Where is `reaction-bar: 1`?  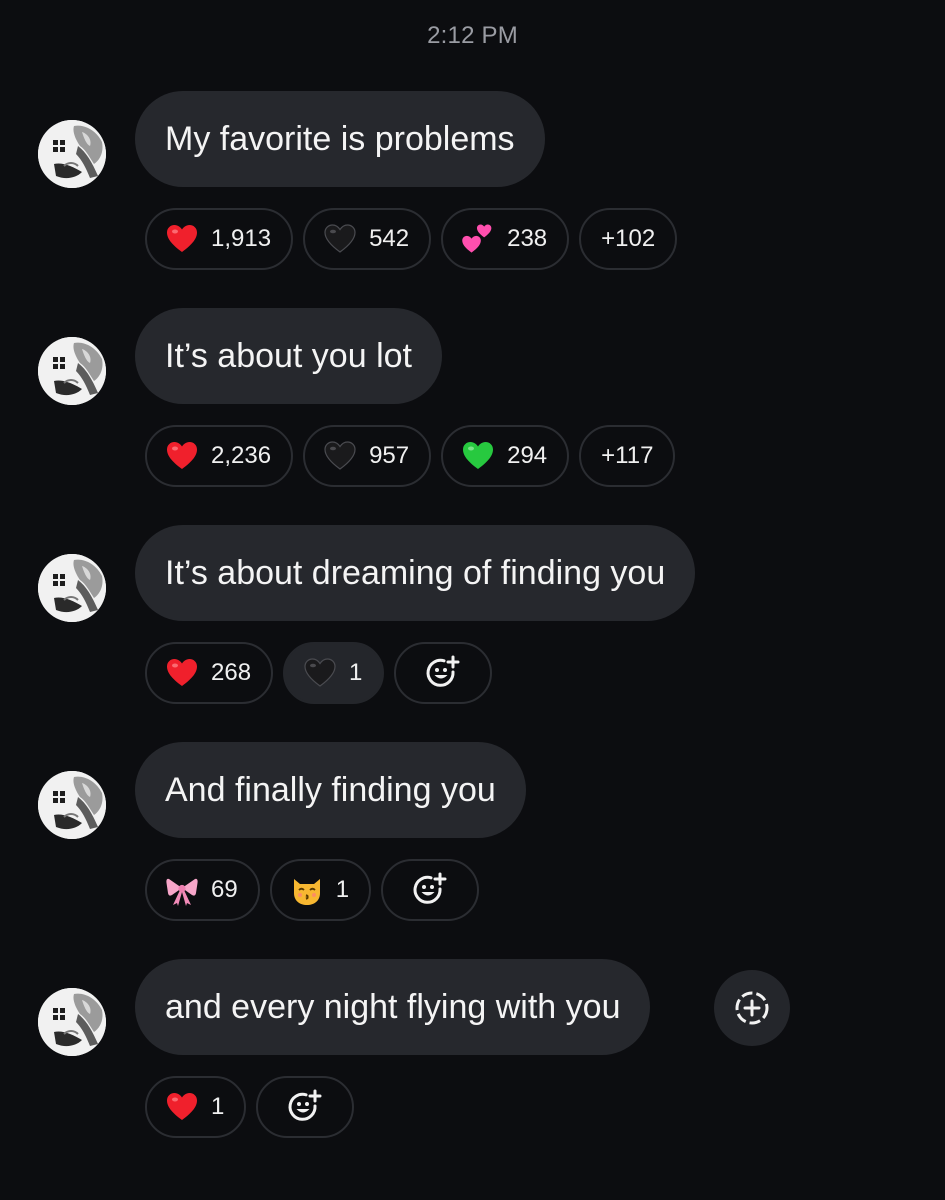
reaction-bar: 1 is located at coordinates (250, 1107).